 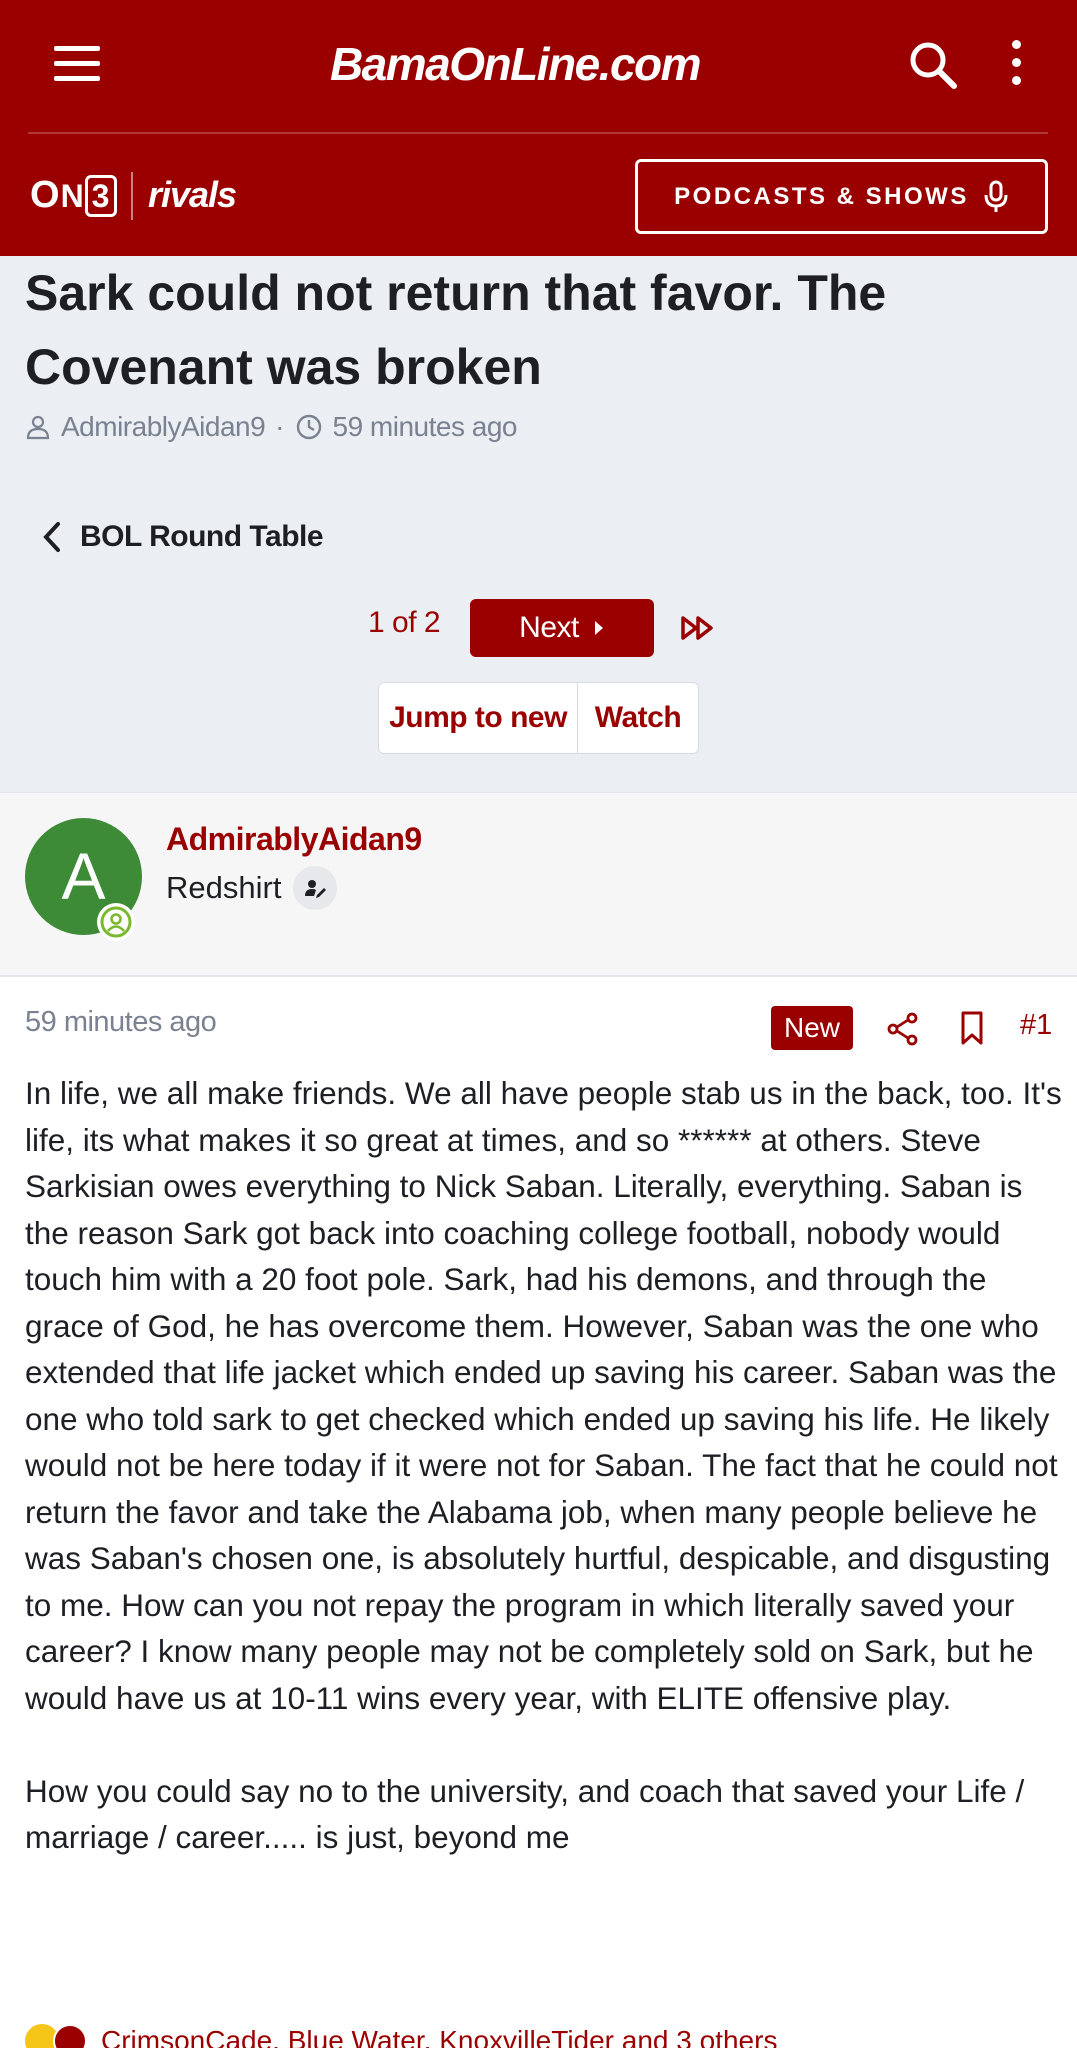 I want to click on podcasts-shows-button: PODCASTS & SHOWS, so click(x=841, y=196).